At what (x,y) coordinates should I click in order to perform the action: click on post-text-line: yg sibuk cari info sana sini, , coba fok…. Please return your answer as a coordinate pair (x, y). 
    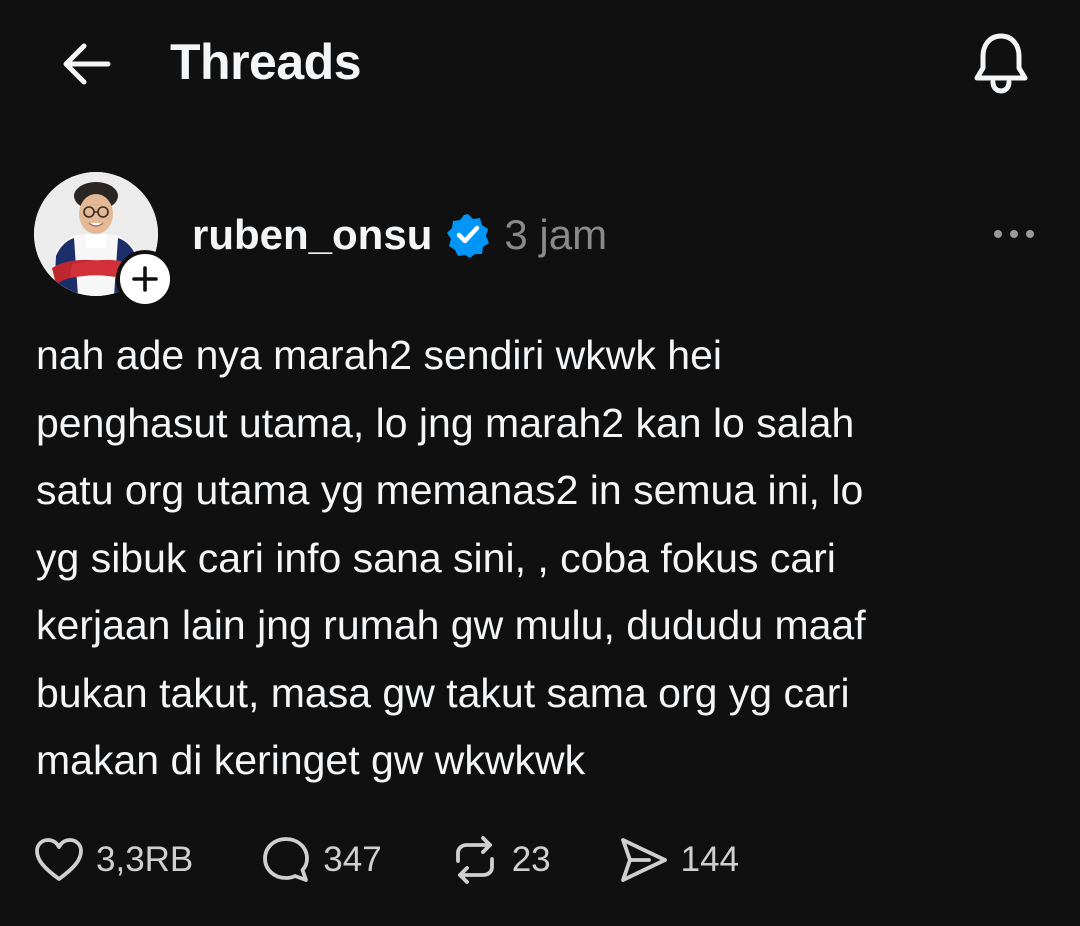
    Looking at the image, I should click on (436, 557).